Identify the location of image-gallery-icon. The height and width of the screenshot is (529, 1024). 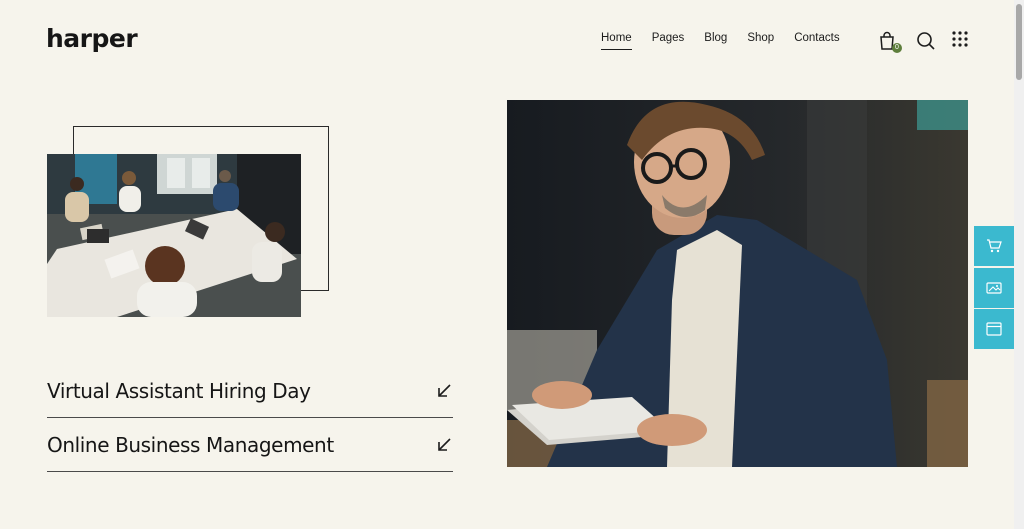
(994, 287).